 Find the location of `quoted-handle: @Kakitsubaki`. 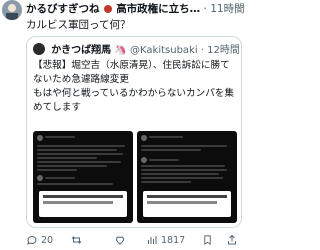

quoted-handle: @Kakitsubaki is located at coordinates (164, 50).